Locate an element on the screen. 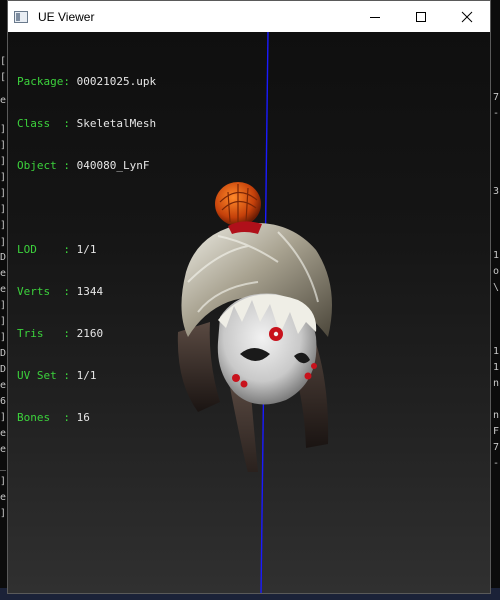 The height and width of the screenshot is (600, 500). maximize-icon is located at coordinates (421, 16).